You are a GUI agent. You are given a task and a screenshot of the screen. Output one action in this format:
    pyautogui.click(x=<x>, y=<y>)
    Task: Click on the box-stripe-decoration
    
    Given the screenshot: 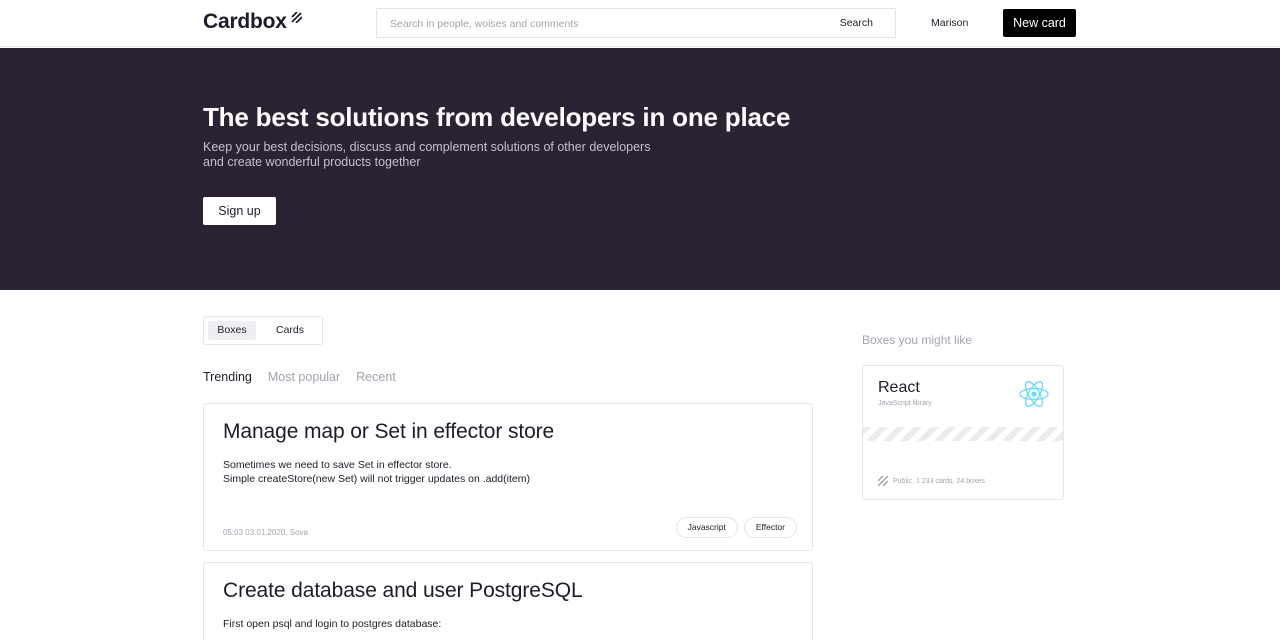 What is the action you would take?
    pyautogui.click(x=963, y=434)
    